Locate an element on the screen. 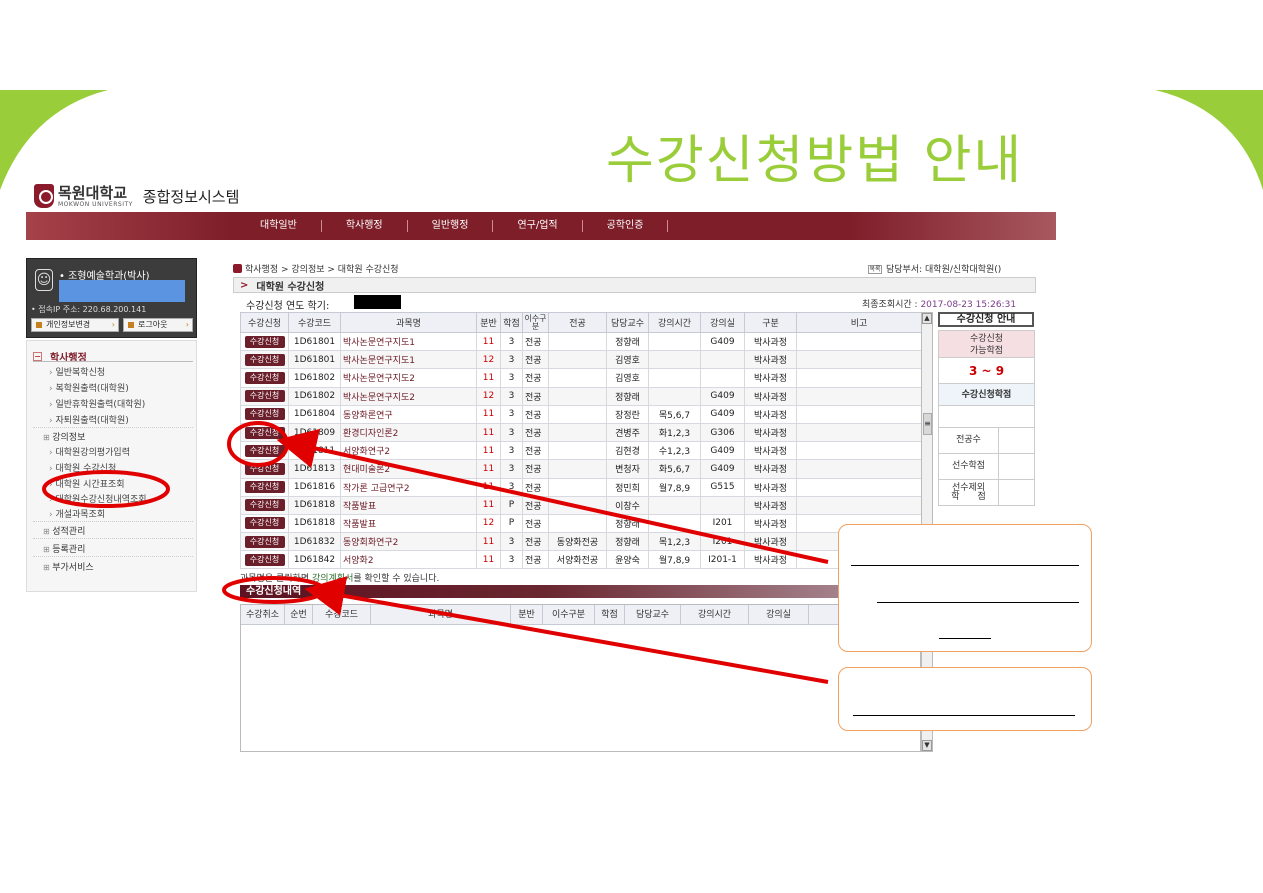 The image size is (1263, 893). course-name: 현대미술론2 is located at coordinates (408, 469).